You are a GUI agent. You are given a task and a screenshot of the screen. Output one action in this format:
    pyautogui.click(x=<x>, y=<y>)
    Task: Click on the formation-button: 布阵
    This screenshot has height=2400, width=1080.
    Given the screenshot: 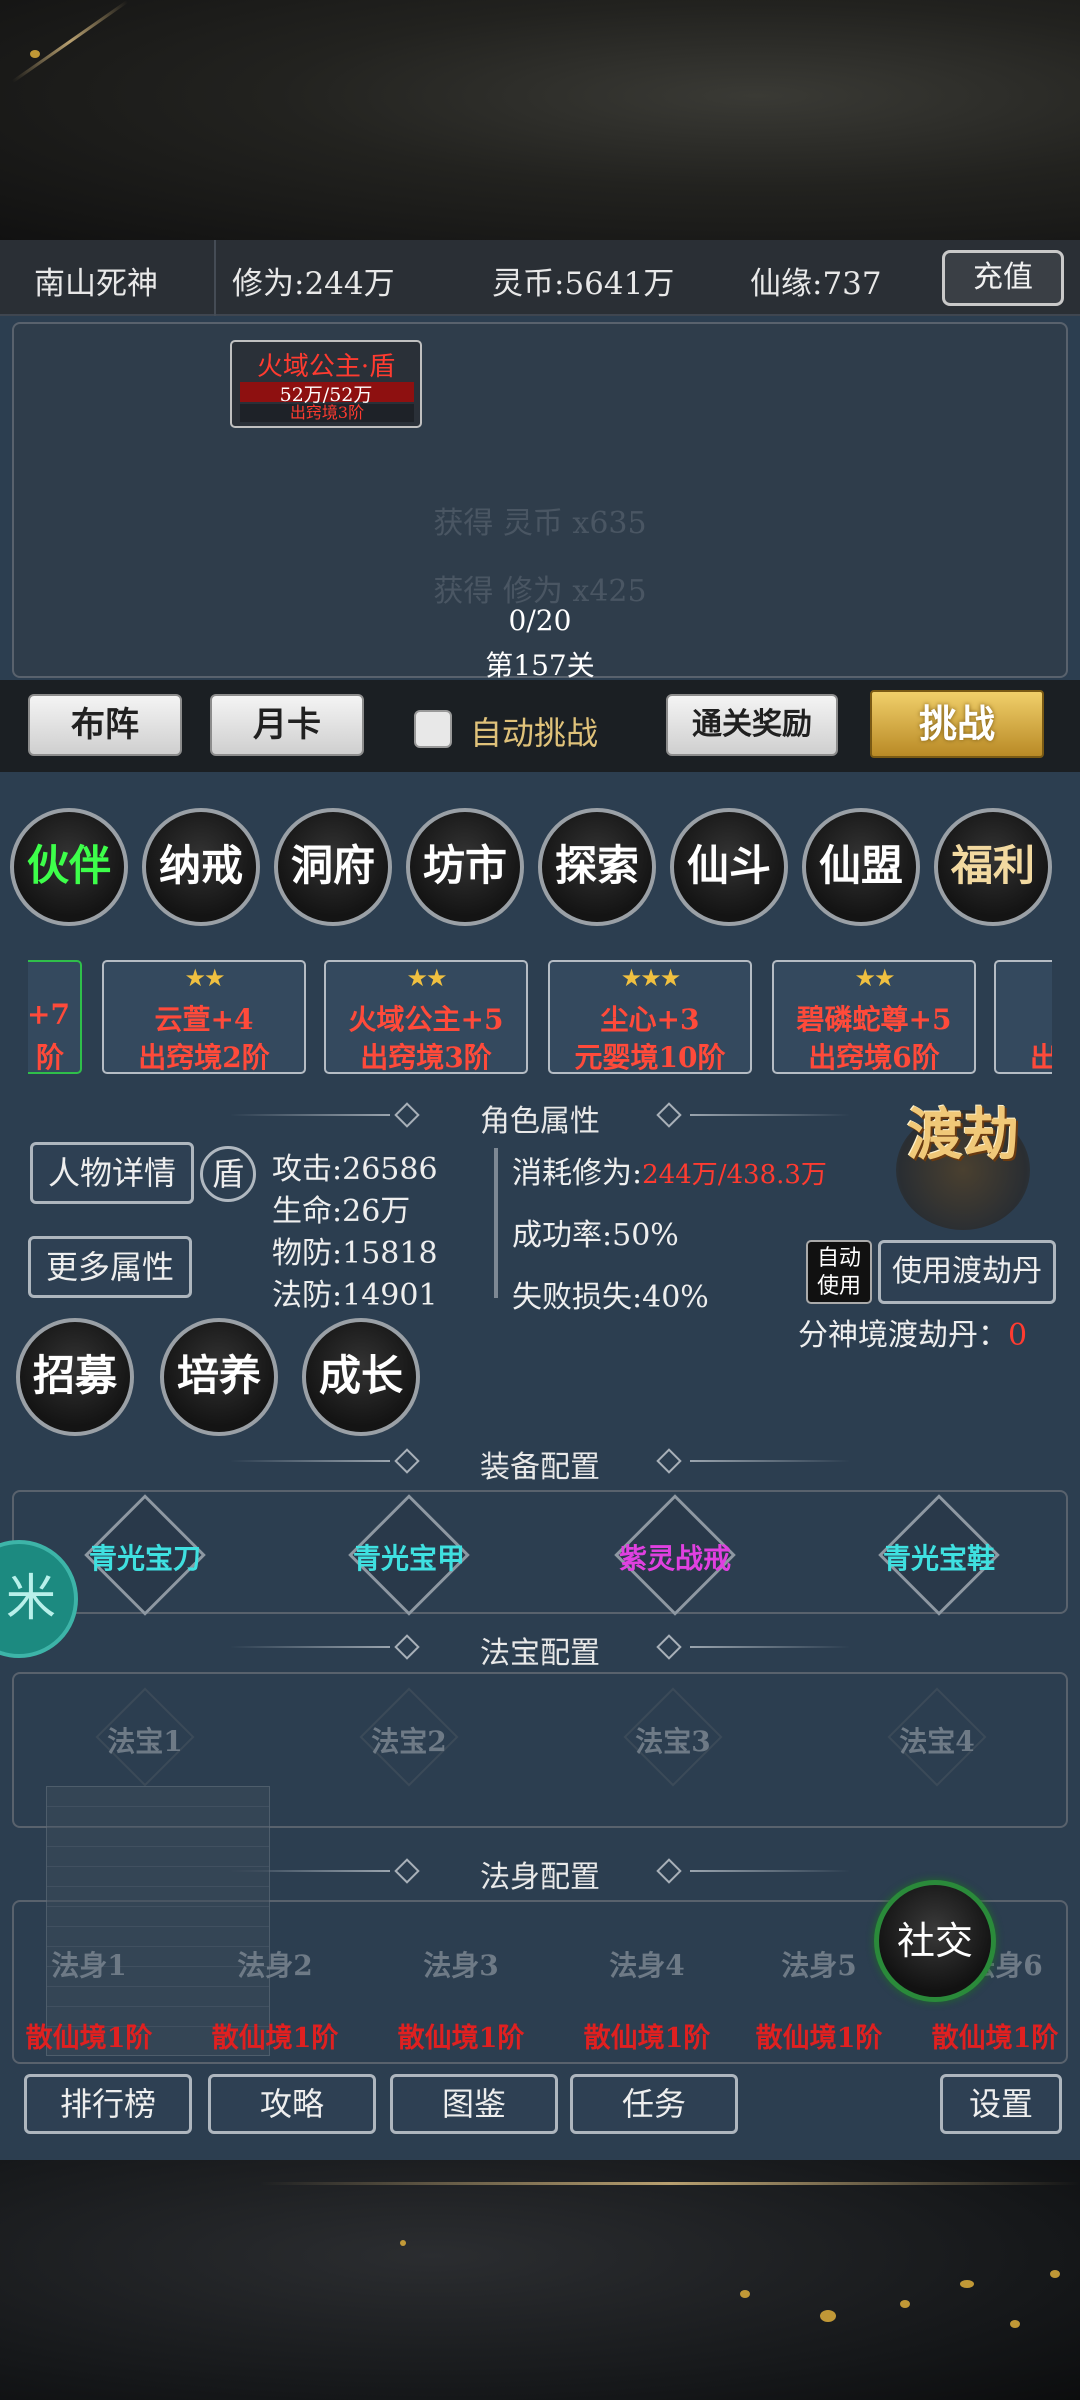 What is the action you would take?
    pyautogui.click(x=105, y=725)
    